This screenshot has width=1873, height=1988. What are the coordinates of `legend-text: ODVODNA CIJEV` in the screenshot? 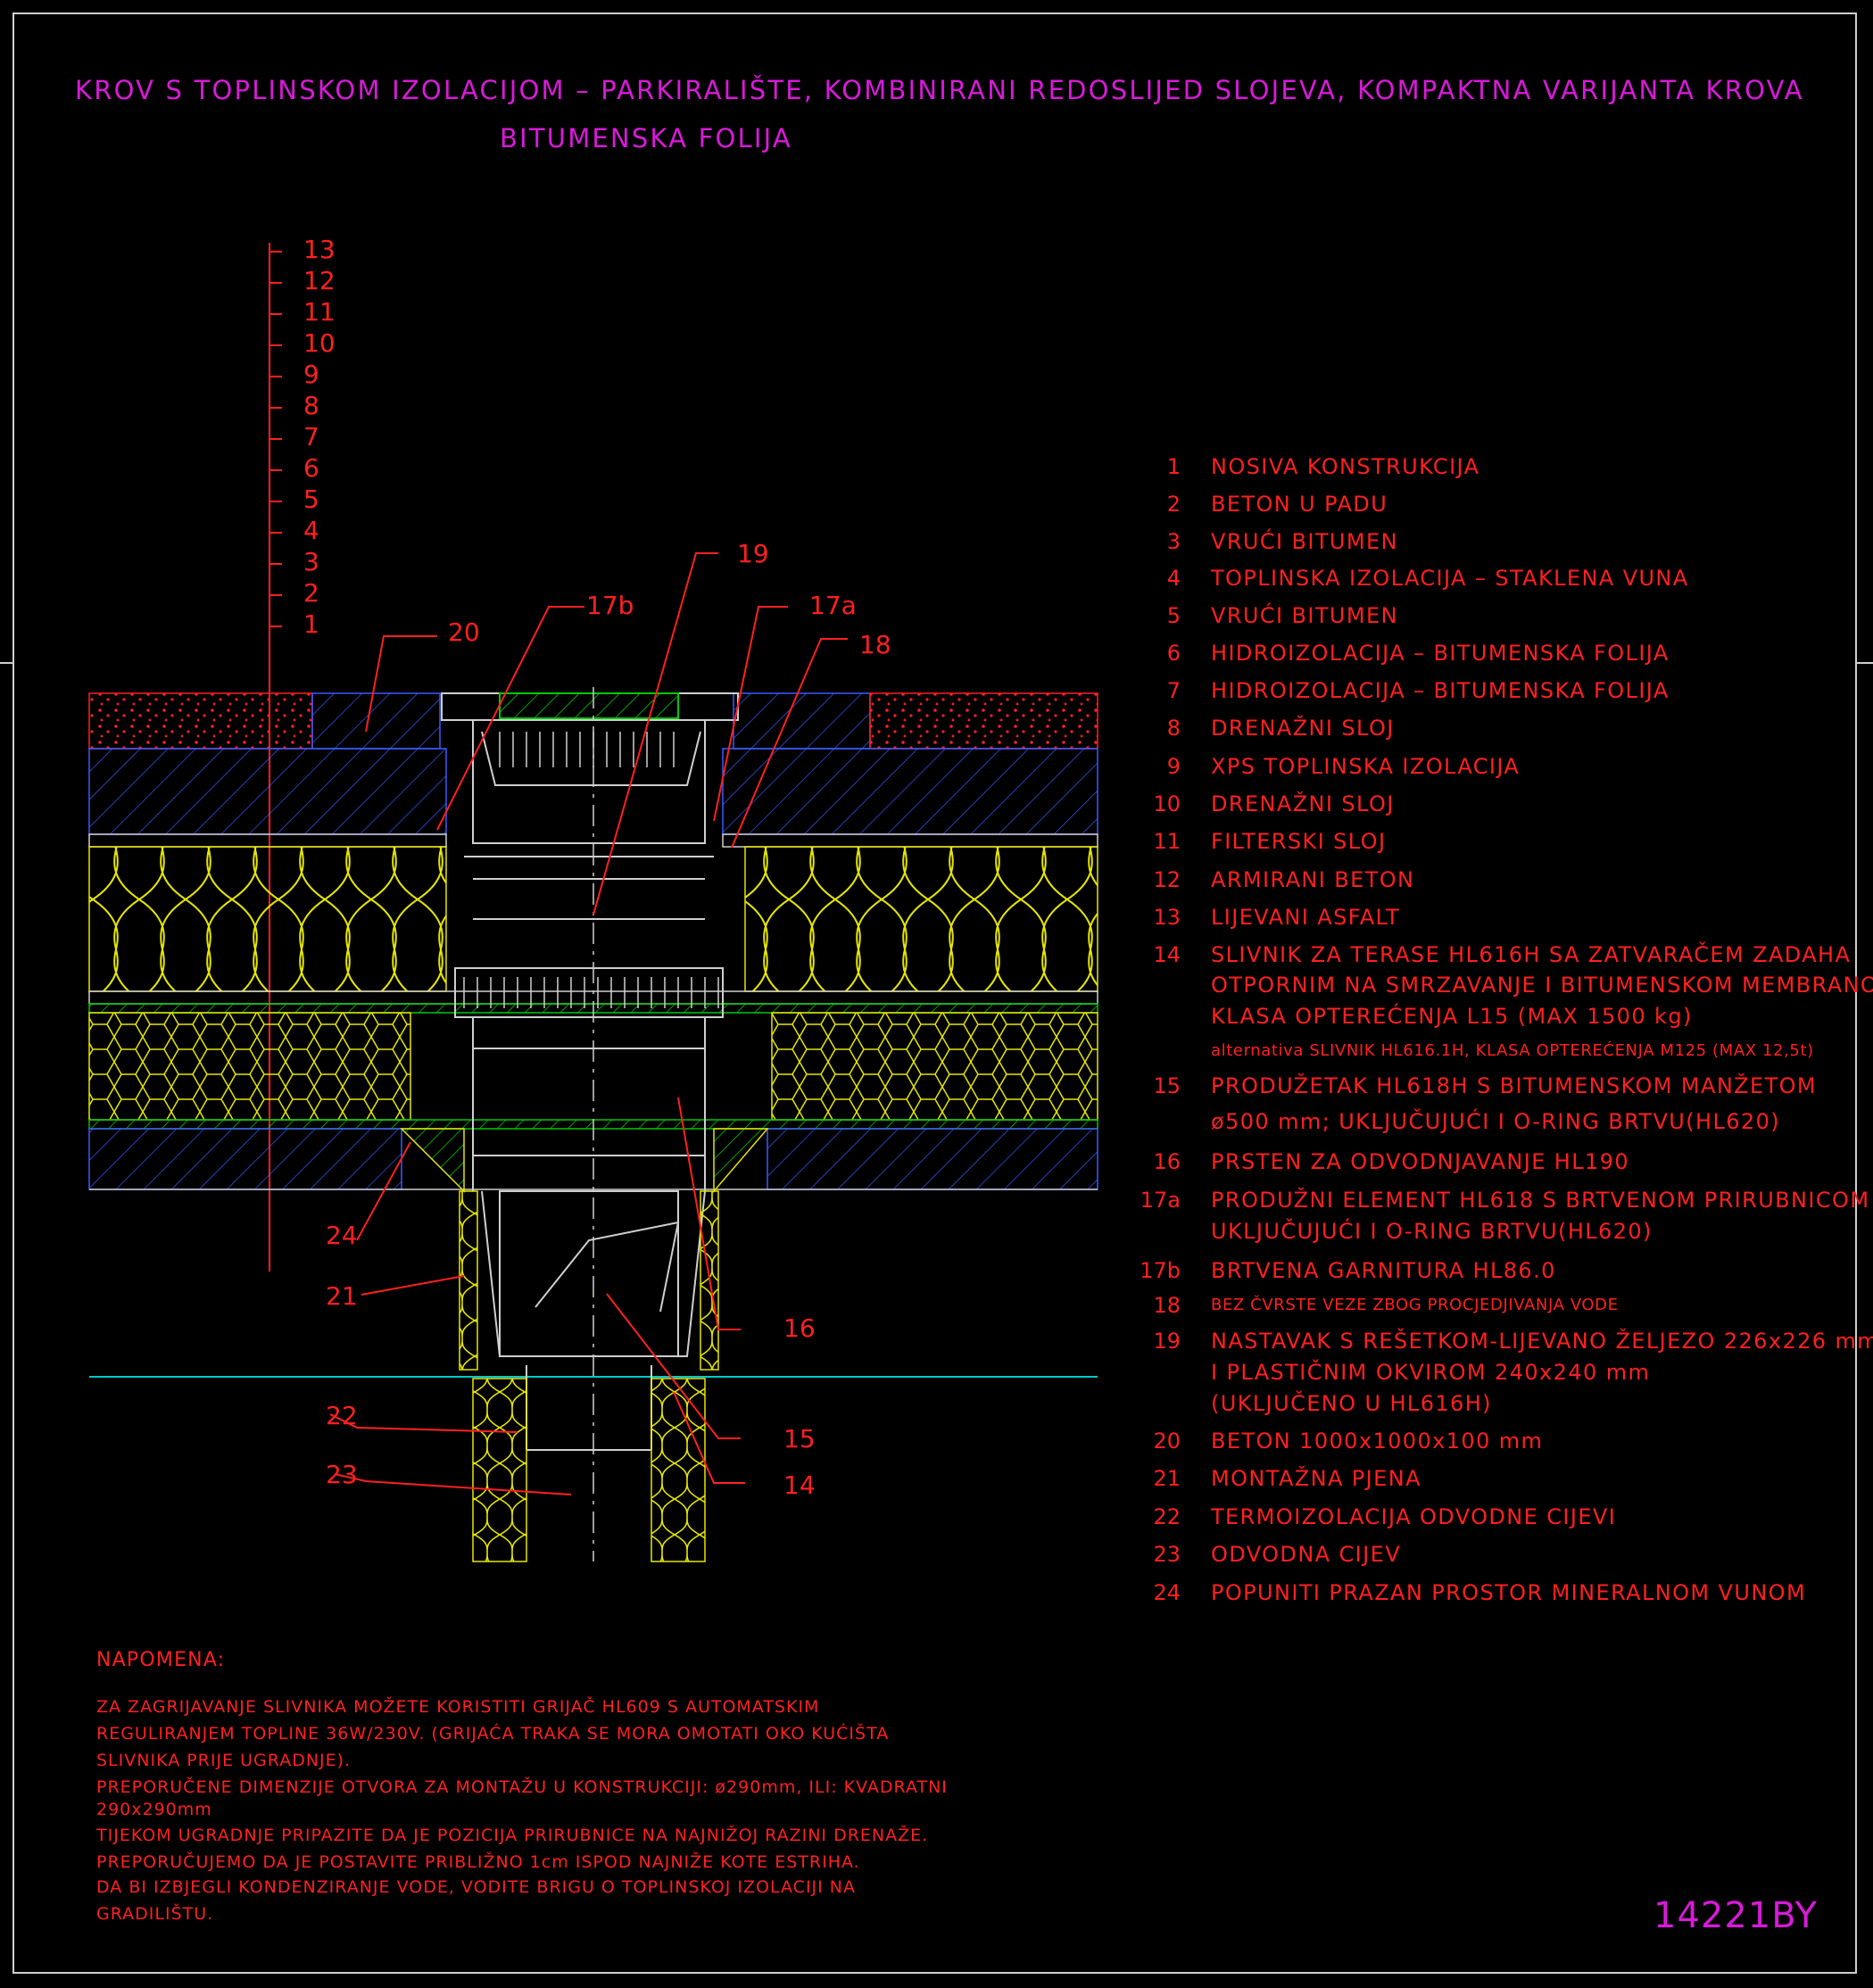 It's located at (1306, 1554).